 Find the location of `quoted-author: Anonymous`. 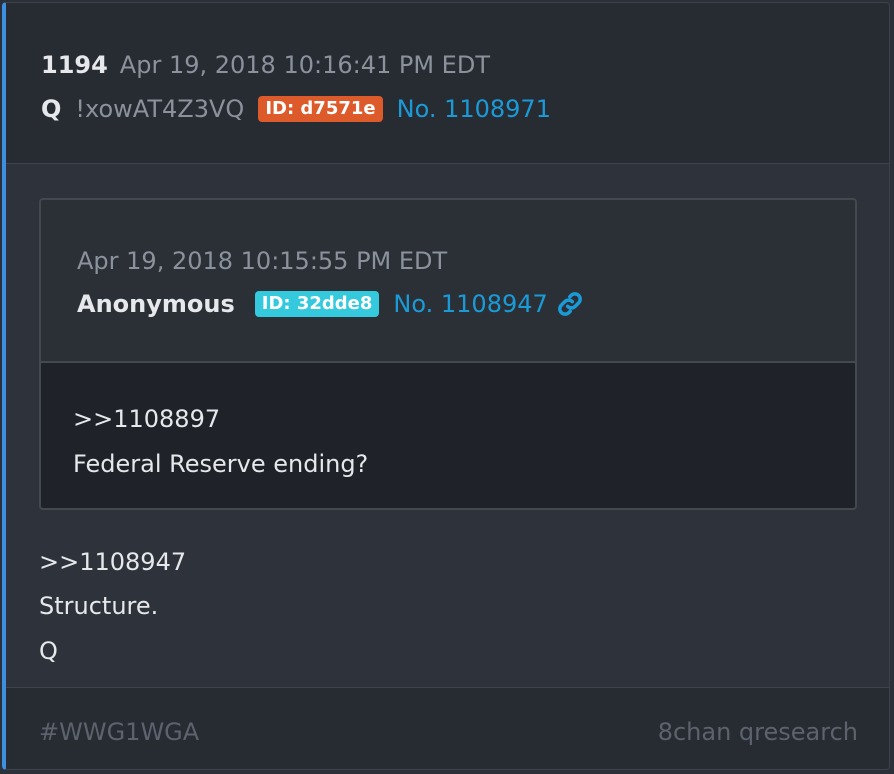

quoted-author: Anonymous is located at coordinates (156, 304).